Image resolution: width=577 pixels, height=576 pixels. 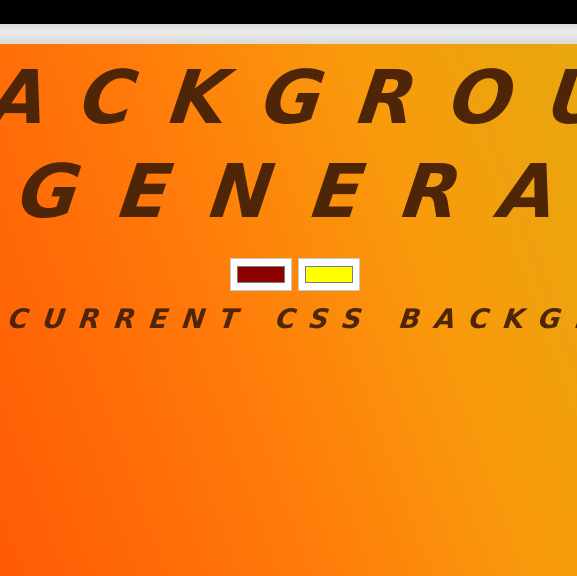 What do you see at coordinates (288, 12) in the screenshot?
I see `window-top-bar` at bounding box center [288, 12].